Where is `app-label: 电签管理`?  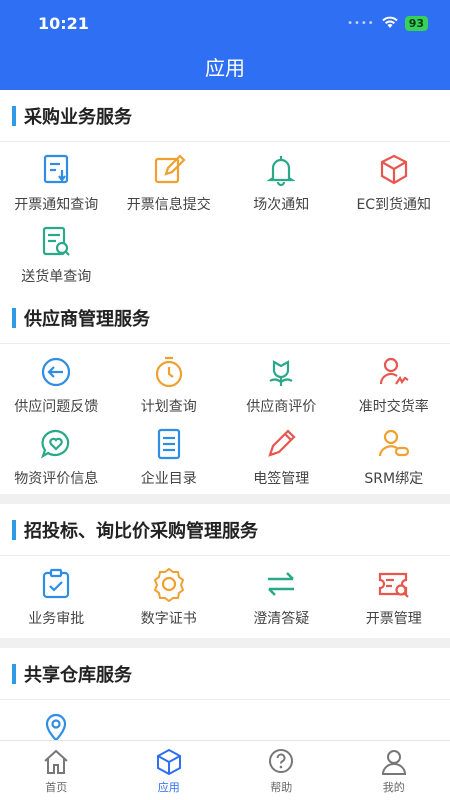 app-label: 电签管理 is located at coordinates (281, 479).